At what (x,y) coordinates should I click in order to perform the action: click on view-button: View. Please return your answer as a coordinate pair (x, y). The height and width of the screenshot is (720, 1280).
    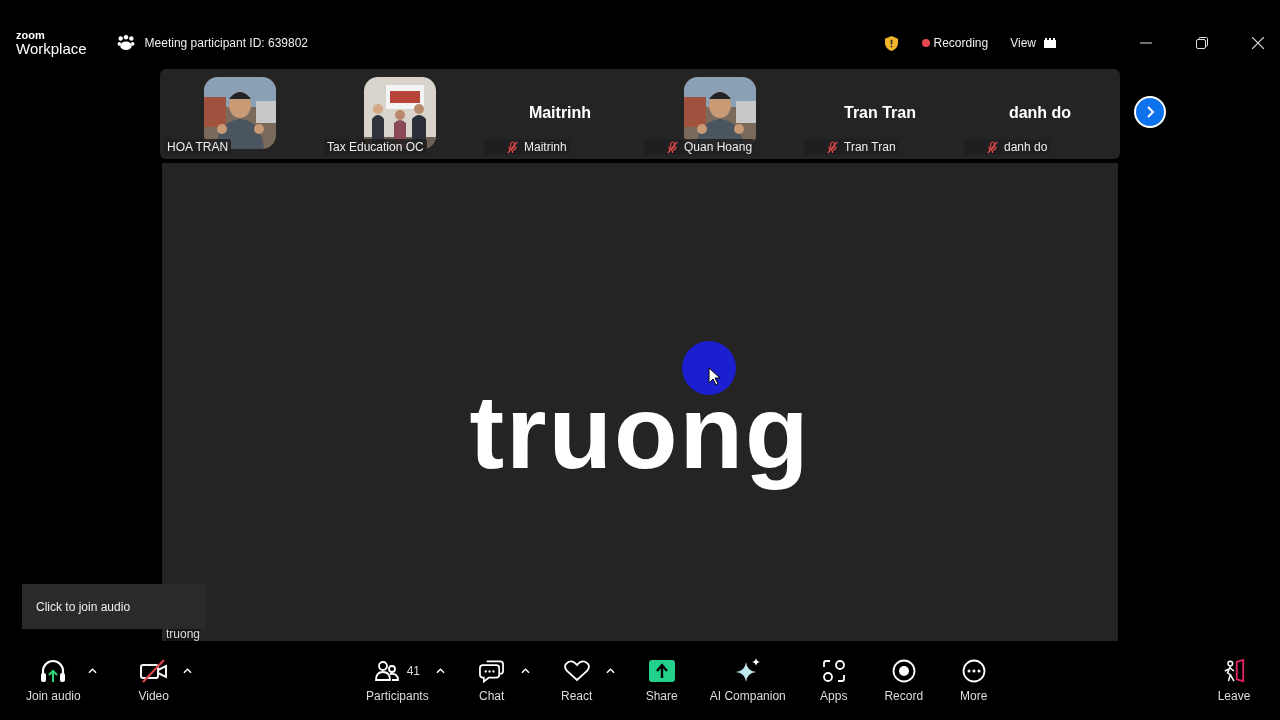
    Looking at the image, I should click on (1033, 43).